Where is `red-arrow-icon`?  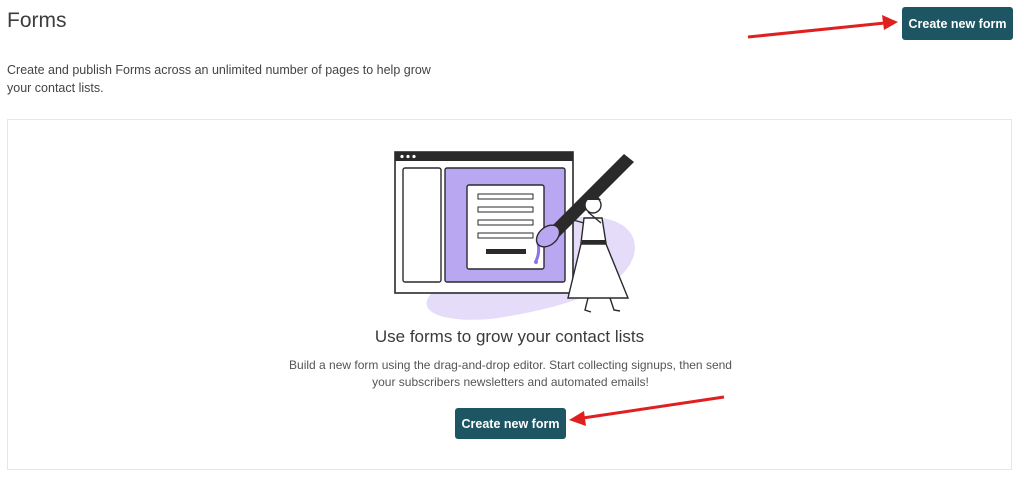 red-arrow-icon is located at coordinates (822, 27).